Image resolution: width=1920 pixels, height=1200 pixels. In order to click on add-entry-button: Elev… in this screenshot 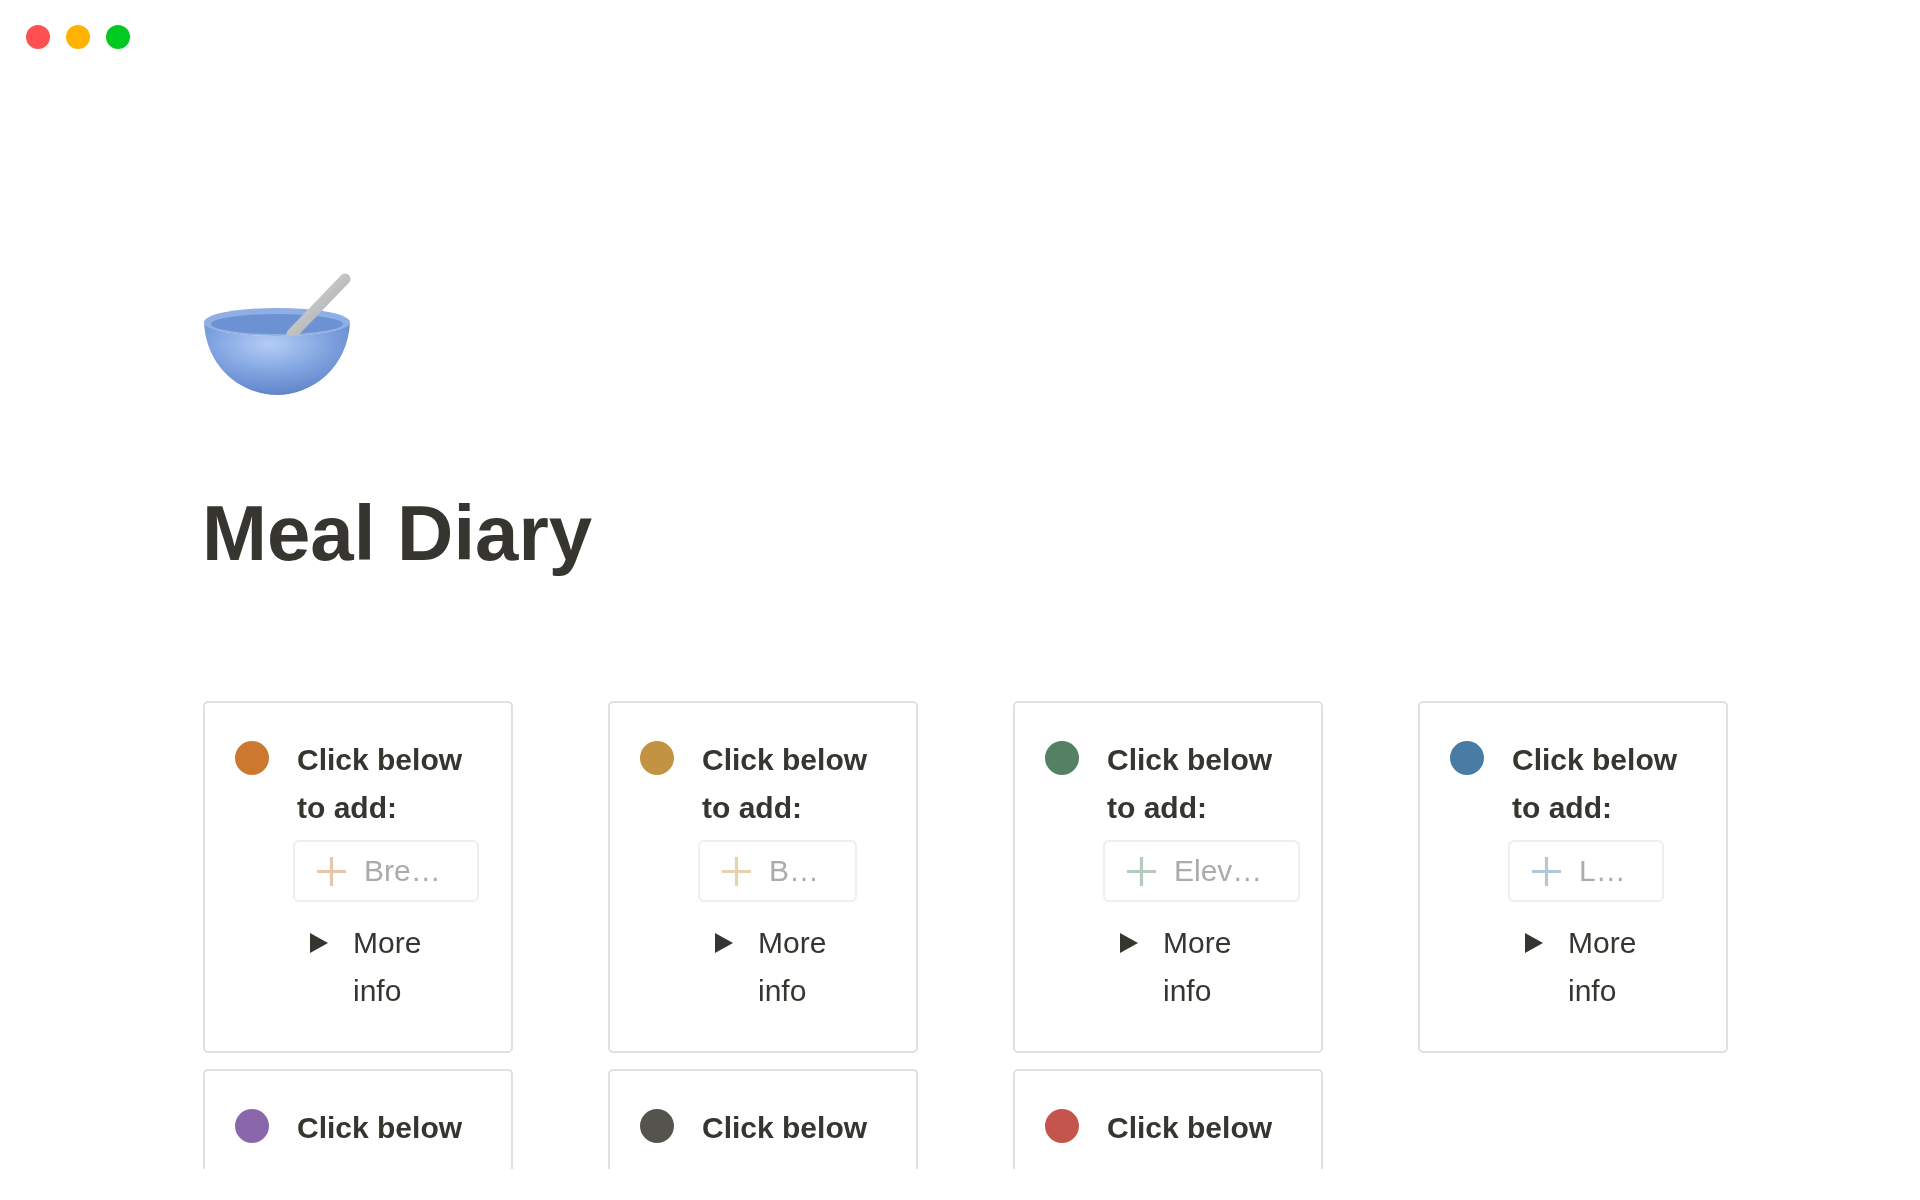, I will do `click(1202, 871)`.